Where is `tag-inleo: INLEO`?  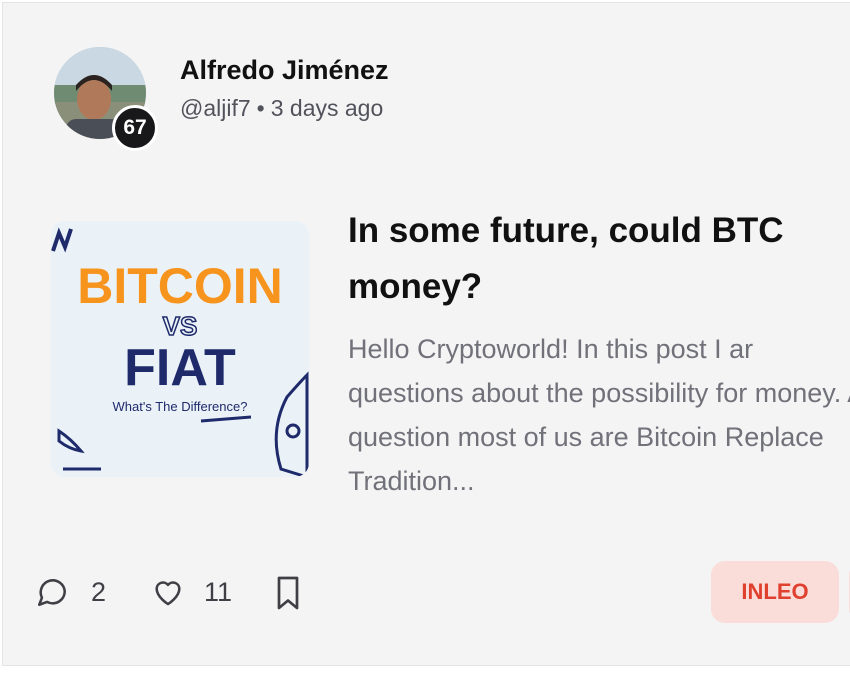
tag-inleo: INLEO is located at coordinates (775, 592).